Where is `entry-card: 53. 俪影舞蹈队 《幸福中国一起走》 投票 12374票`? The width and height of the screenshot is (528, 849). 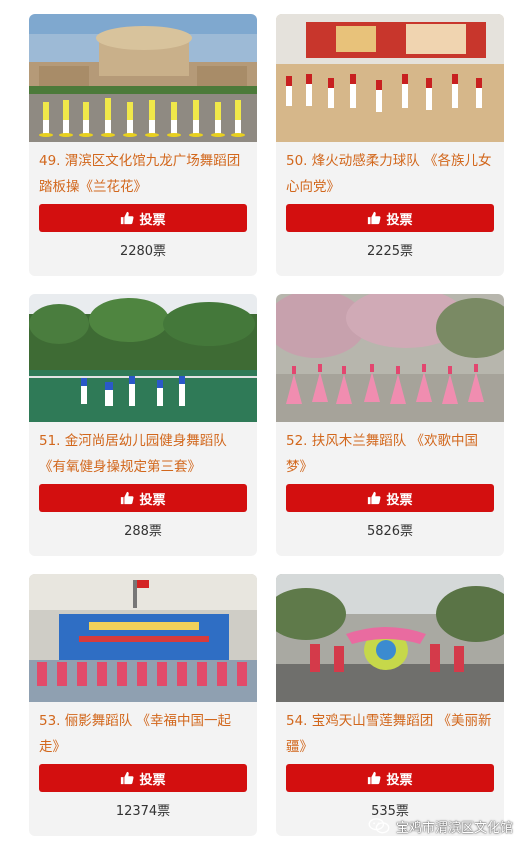 entry-card: 53. 俪影舞蹈队 《幸福中国一起走》 投票 12374票 is located at coordinates (143, 705).